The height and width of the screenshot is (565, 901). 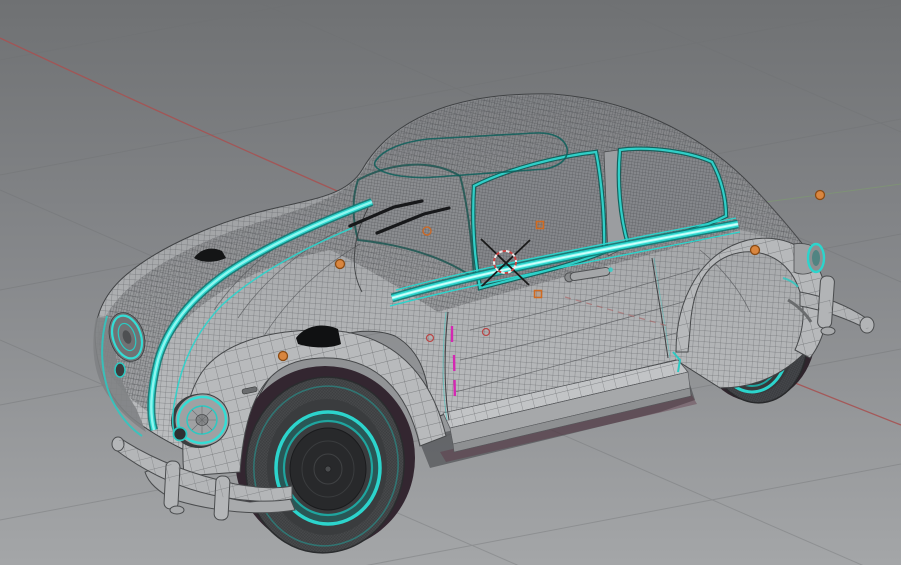 I want to click on parking-light-far, so click(x=120, y=370).